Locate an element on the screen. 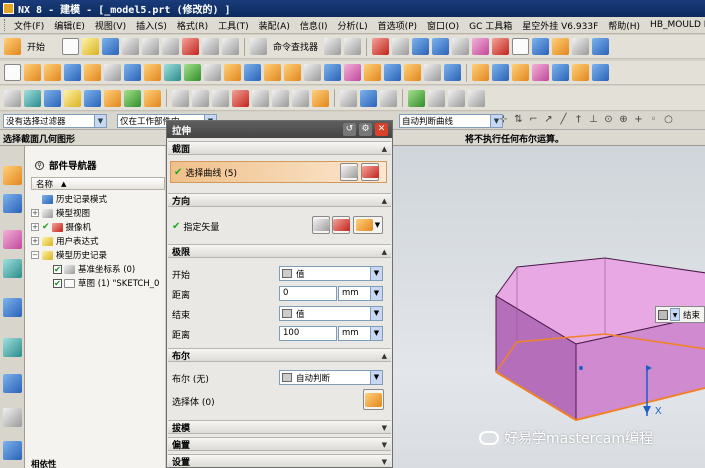  existing-point-icon: + is located at coordinates (638, 119).